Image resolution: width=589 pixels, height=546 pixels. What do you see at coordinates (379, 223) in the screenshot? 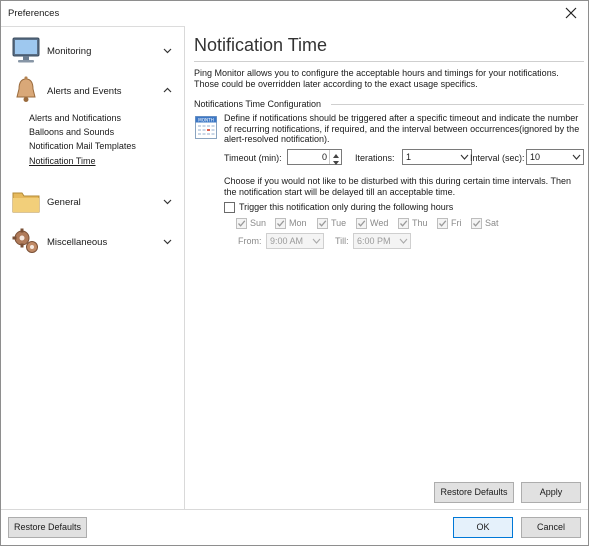
I see `day-label-wed: Wed` at bounding box center [379, 223].